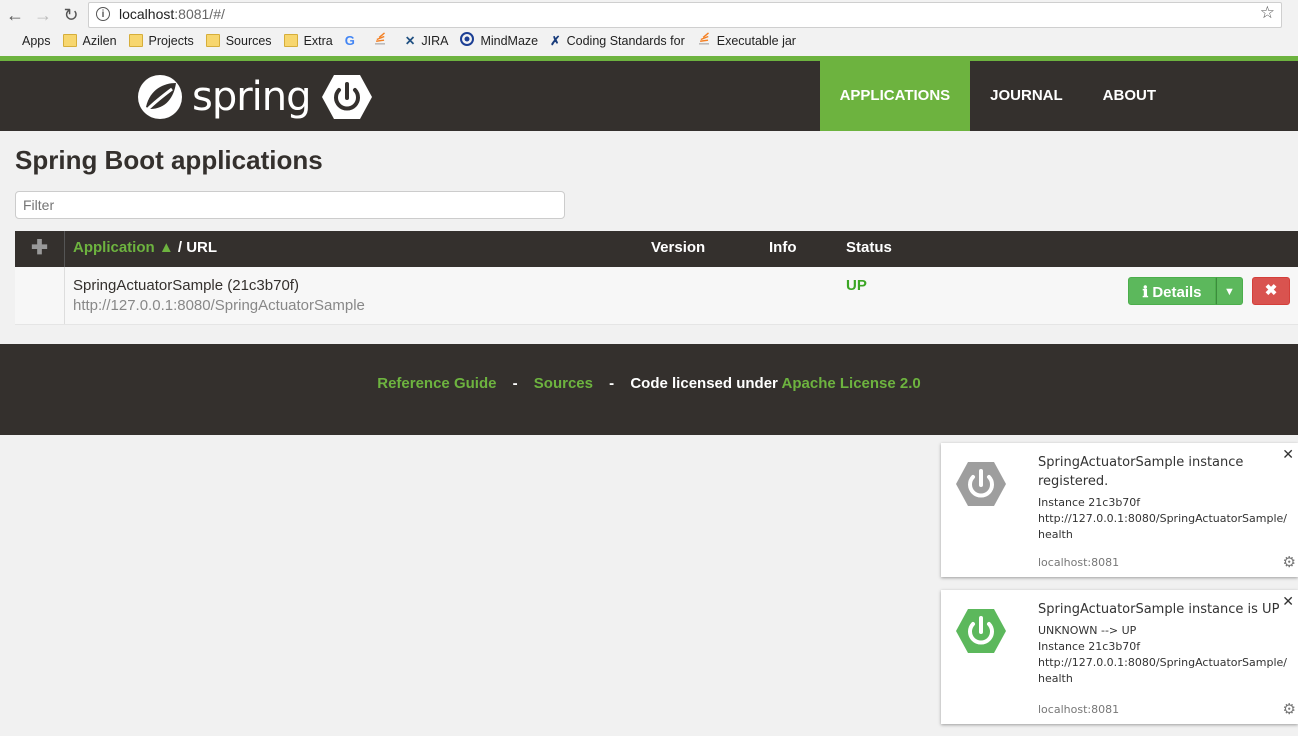 This screenshot has width=1298, height=736. What do you see at coordinates (1159, 609) in the screenshot?
I see `notification-title: SpringActuatorSample instance is UP` at bounding box center [1159, 609].